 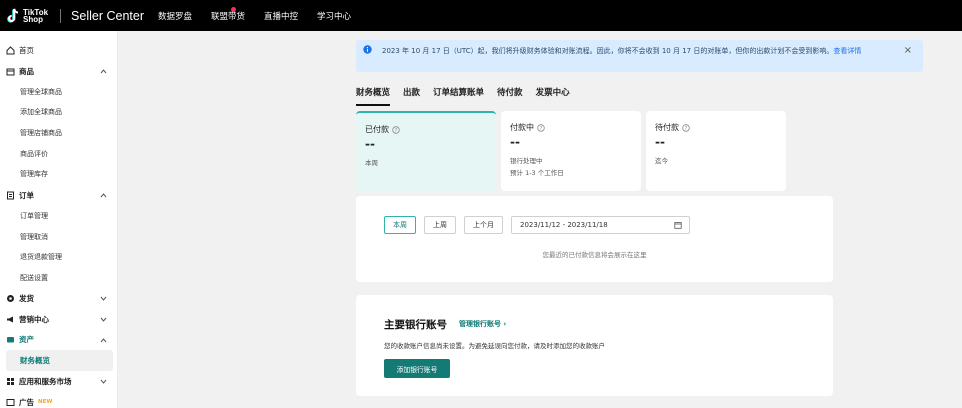 I want to click on sidebar-group-products: 商品, so click(x=58, y=71).